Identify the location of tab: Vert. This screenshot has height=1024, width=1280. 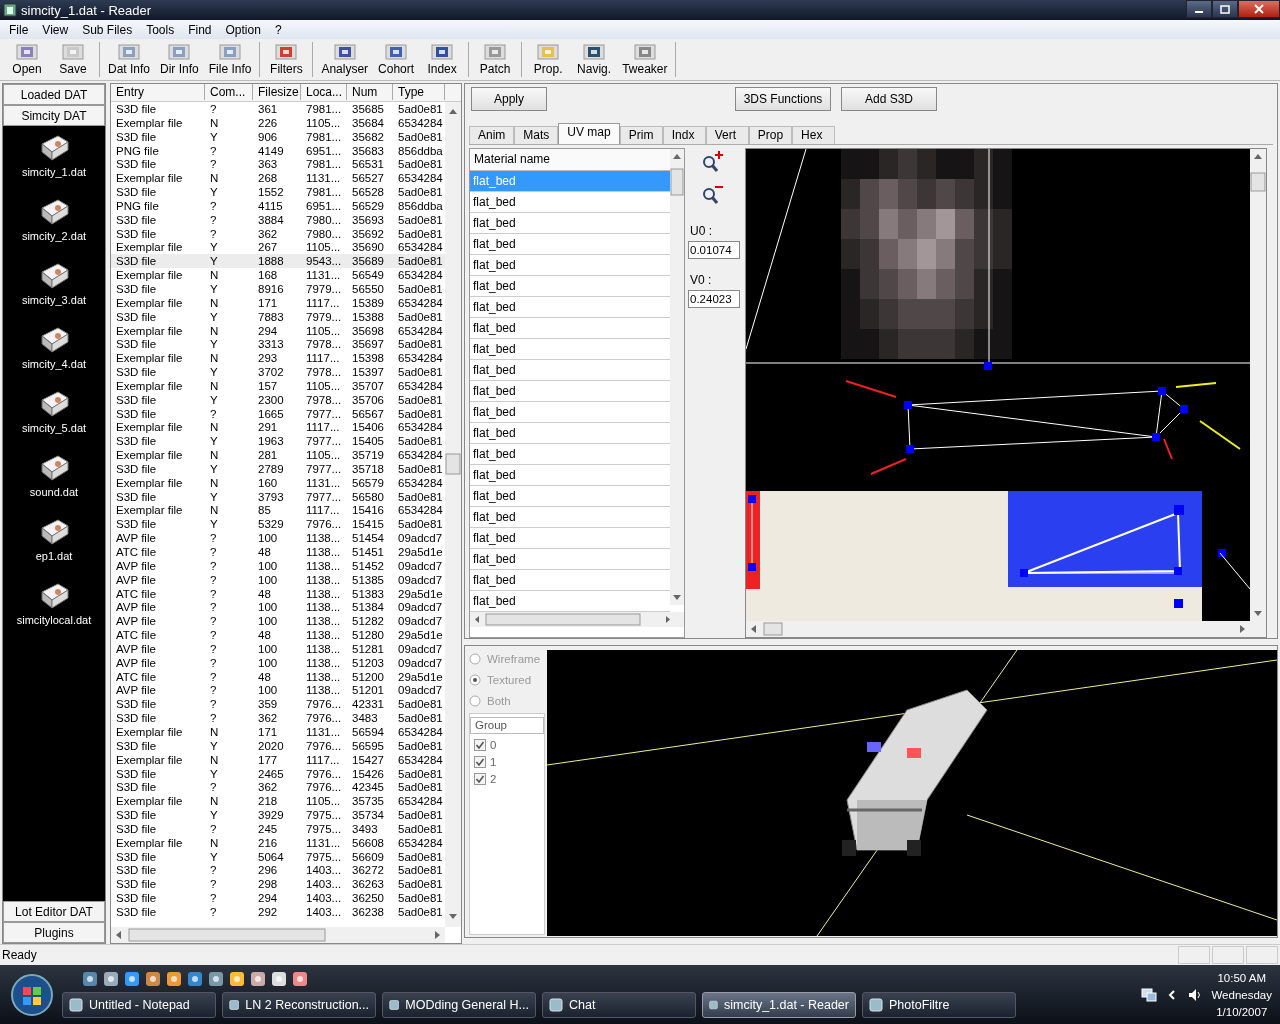
(727, 135).